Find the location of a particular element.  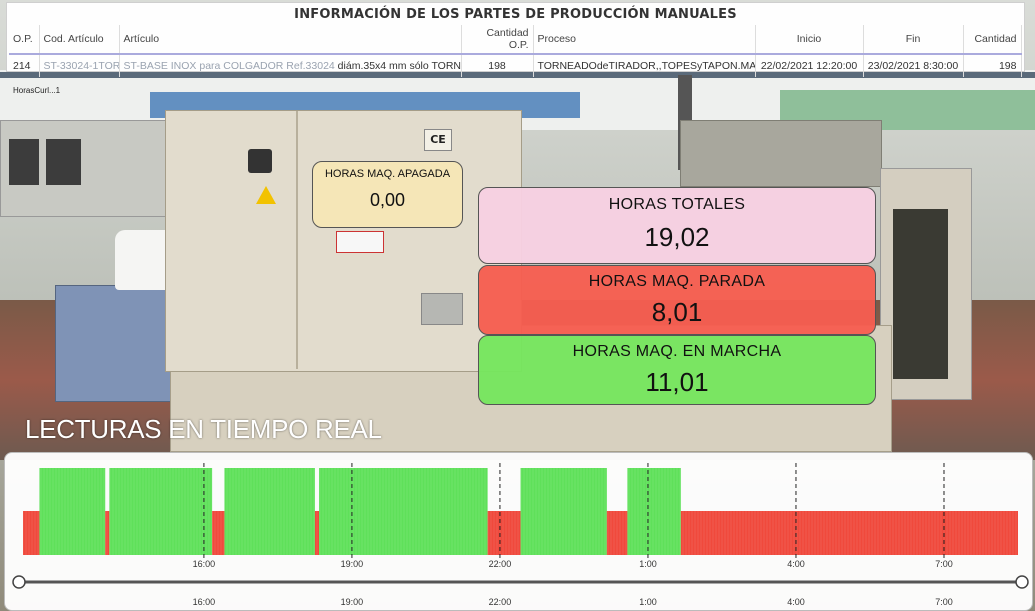

x-tick-label: 19:00 is located at coordinates (352, 564).